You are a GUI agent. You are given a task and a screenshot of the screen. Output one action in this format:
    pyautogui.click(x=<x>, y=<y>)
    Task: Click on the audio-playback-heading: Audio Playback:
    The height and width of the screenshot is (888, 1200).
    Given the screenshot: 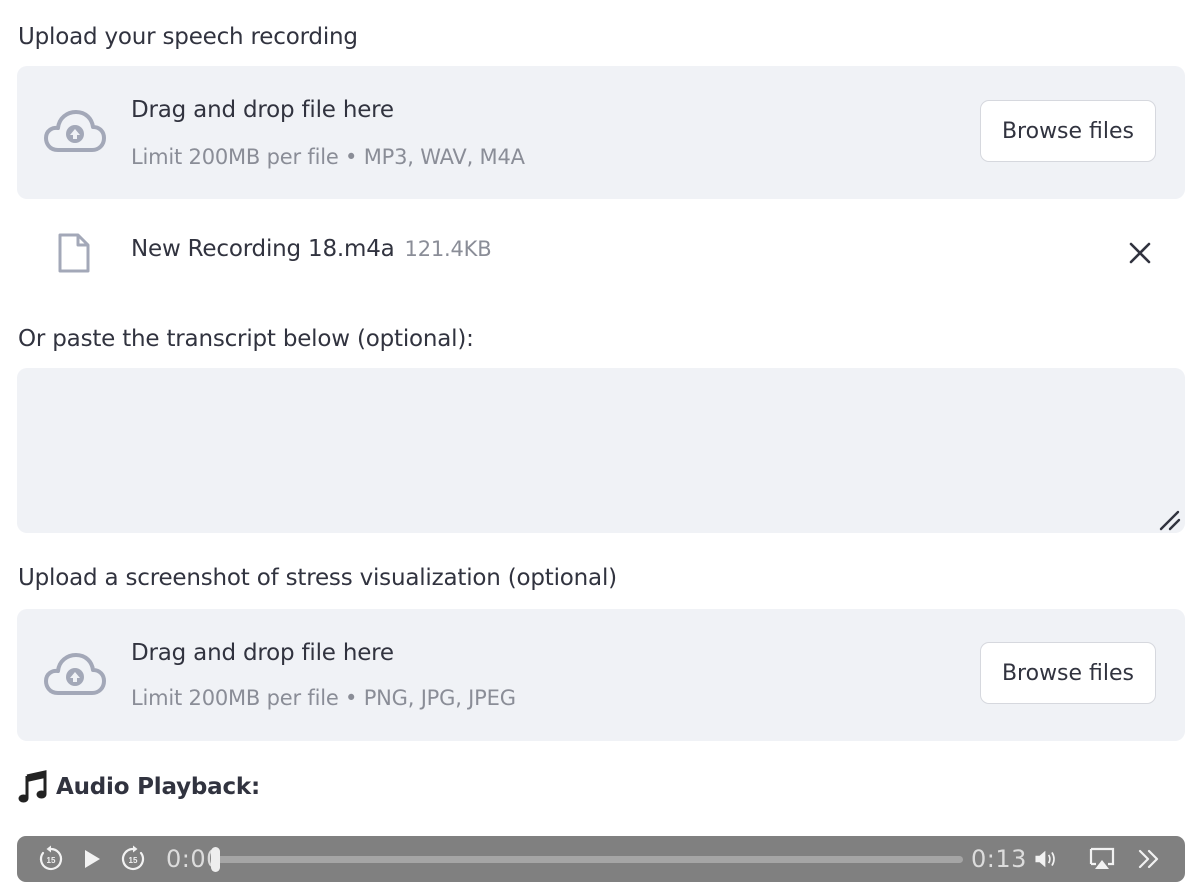 What is the action you would take?
    pyautogui.click(x=139, y=787)
    